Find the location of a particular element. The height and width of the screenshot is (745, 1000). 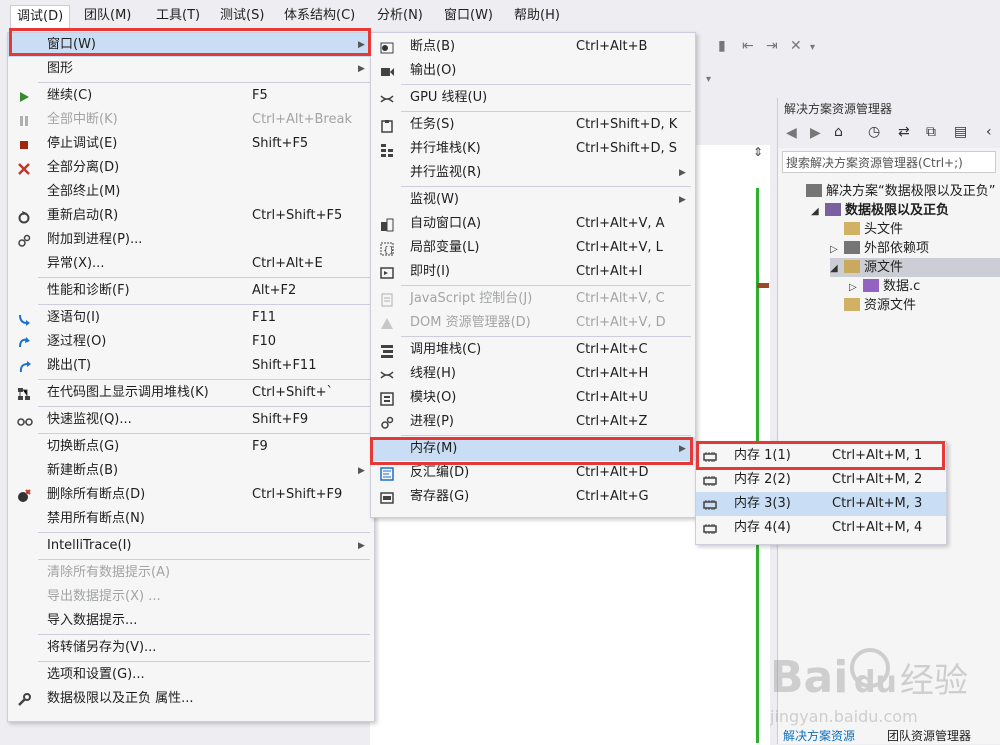

debug-menu-item-15: 逐过程(O) F10 is located at coordinates (191, 342).